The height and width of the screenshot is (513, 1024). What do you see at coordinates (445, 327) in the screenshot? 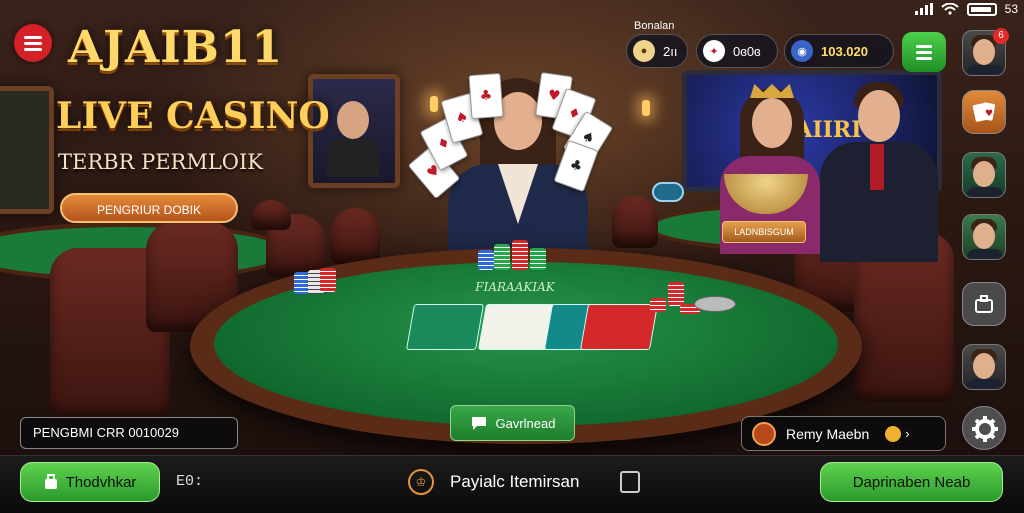
I see `bet-area-player` at bounding box center [445, 327].